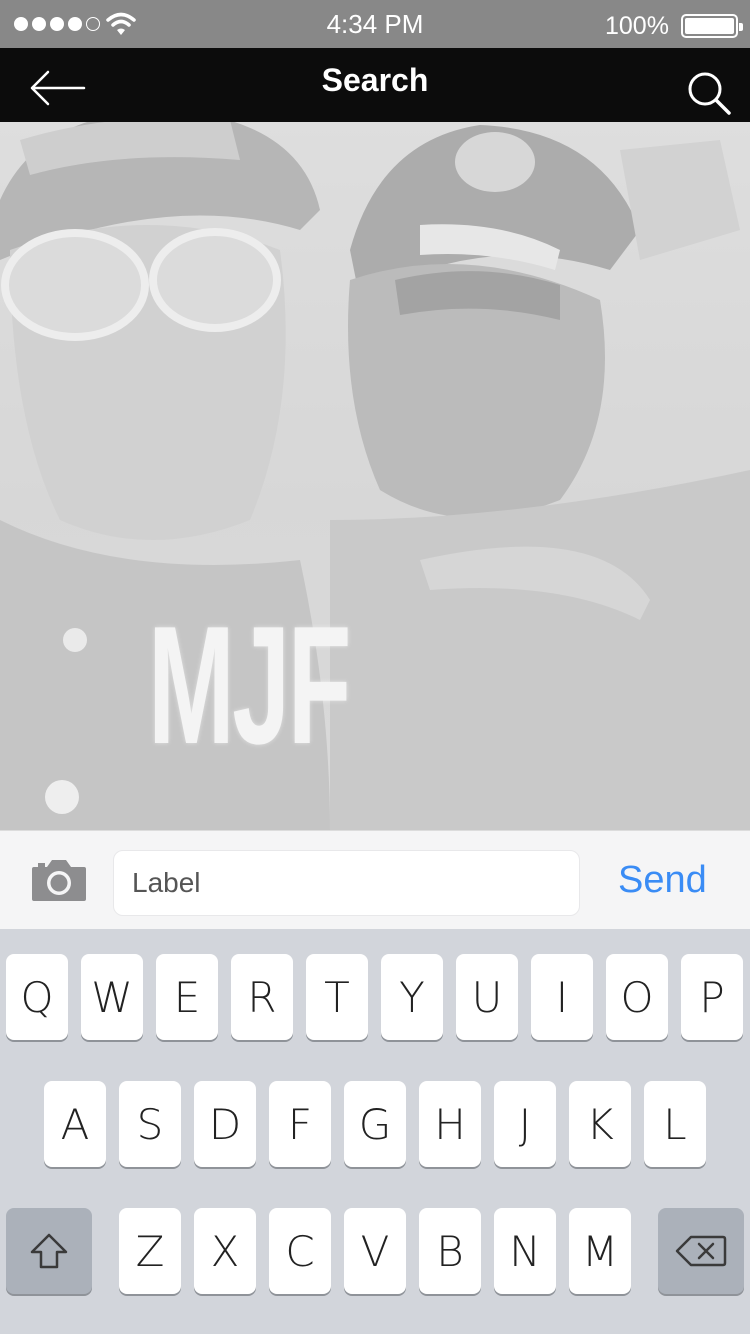 The width and height of the screenshot is (750, 1334). What do you see at coordinates (375, 80) in the screenshot?
I see `page-title: Search` at bounding box center [375, 80].